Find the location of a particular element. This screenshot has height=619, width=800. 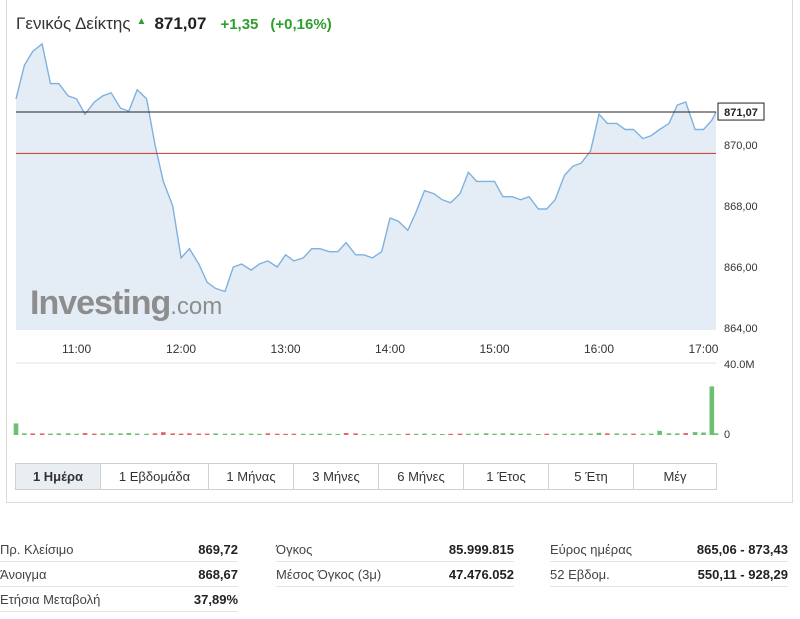

logo-text-light: .com is located at coordinates (196, 306).